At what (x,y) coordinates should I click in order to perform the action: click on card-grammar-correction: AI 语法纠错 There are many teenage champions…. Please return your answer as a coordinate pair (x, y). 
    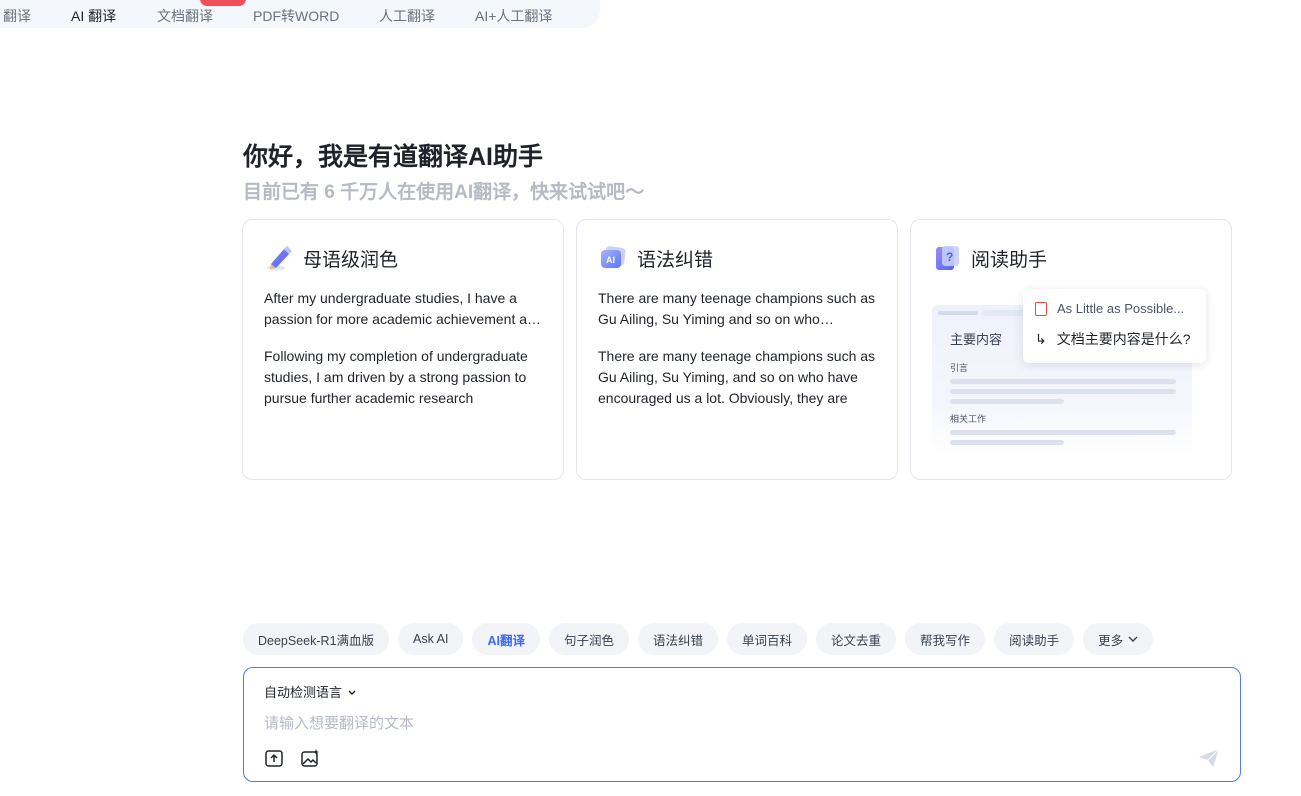
    Looking at the image, I should click on (737, 349).